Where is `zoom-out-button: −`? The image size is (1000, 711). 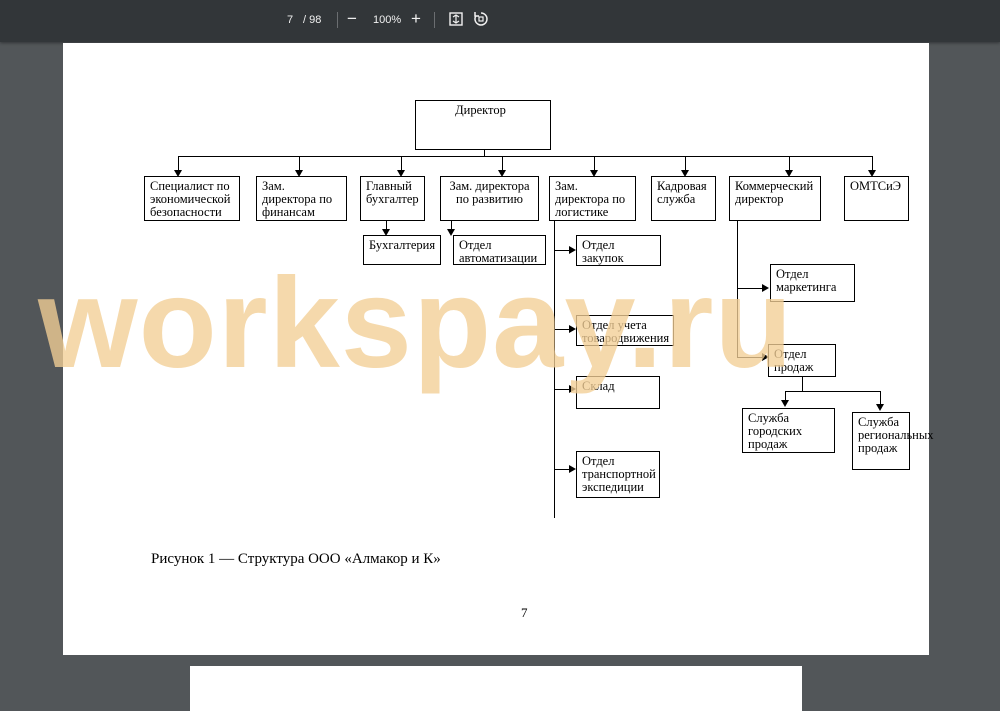 zoom-out-button: − is located at coordinates (352, 18).